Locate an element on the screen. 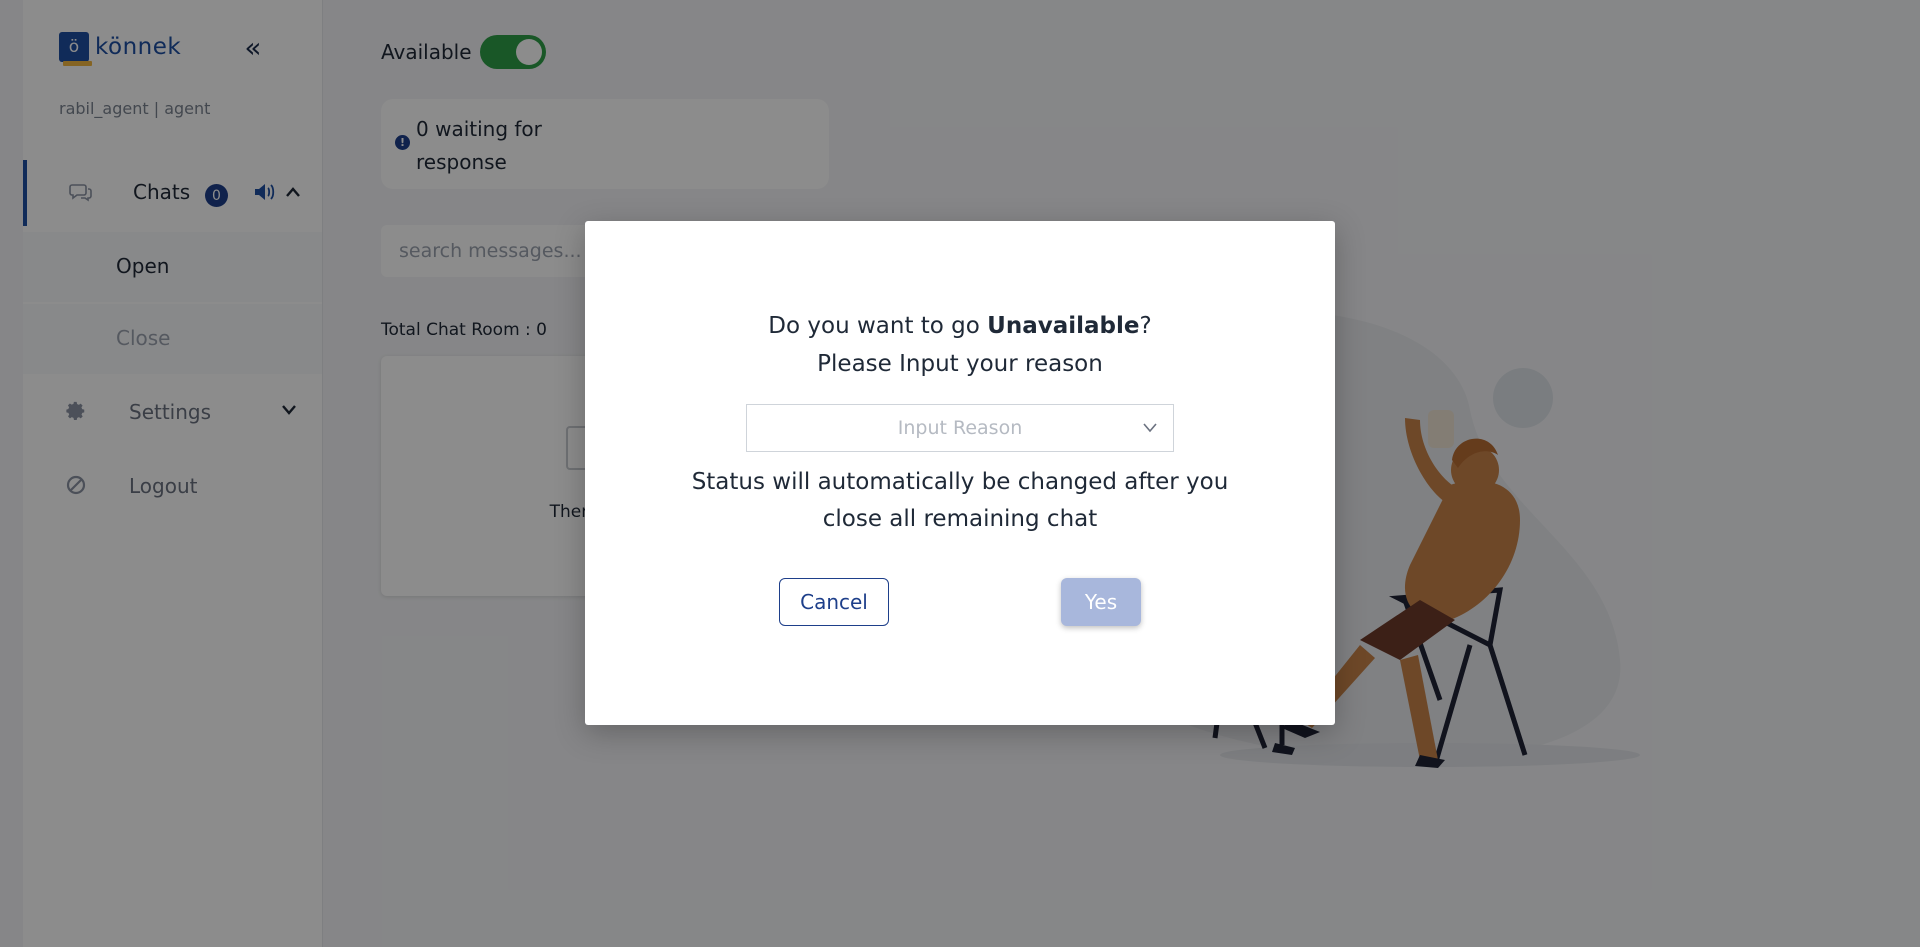 This screenshot has width=1920, height=947. chevron-down-icon is located at coordinates (1150, 430).